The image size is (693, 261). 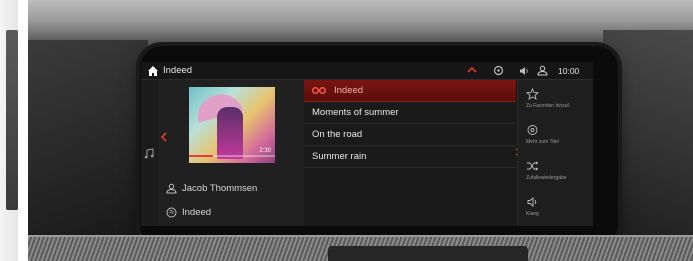 I want to click on album-cover: 2:30, so click(x=232, y=125).